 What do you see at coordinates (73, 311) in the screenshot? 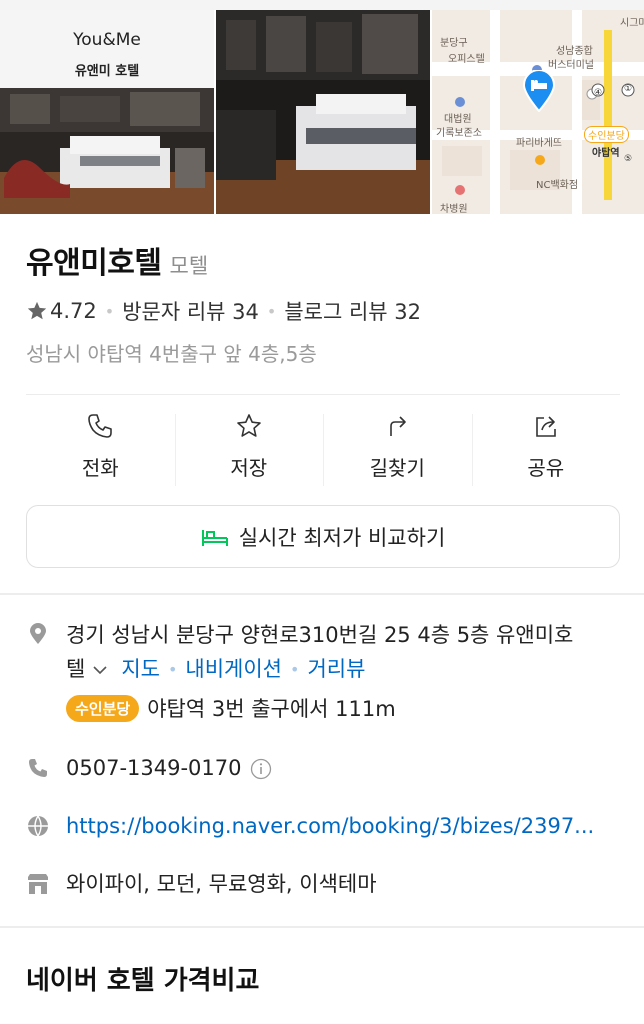
I see `rating-value: 4.72` at bounding box center [73, 311].